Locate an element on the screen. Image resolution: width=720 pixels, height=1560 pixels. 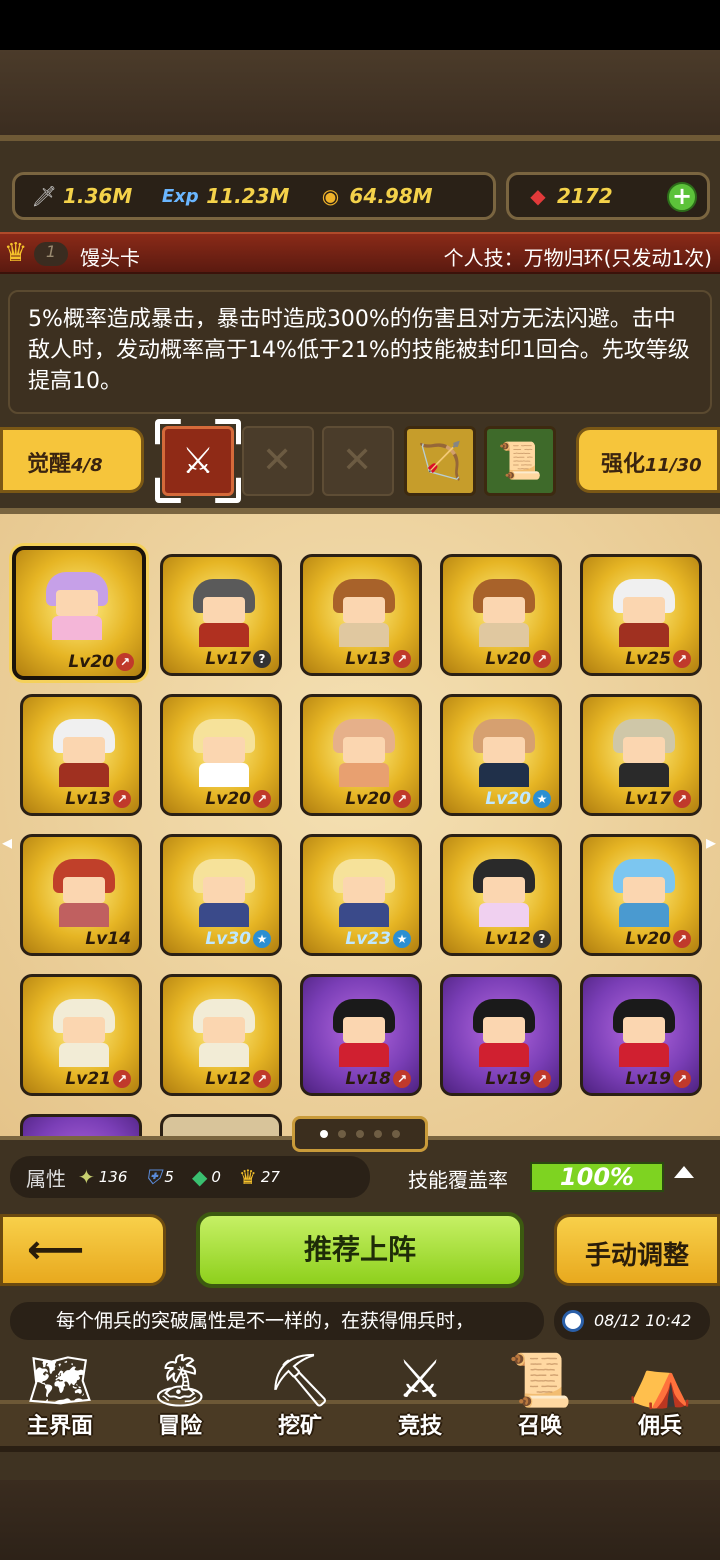
gem-icon: ◆ is located at coordinates (199, 1177).